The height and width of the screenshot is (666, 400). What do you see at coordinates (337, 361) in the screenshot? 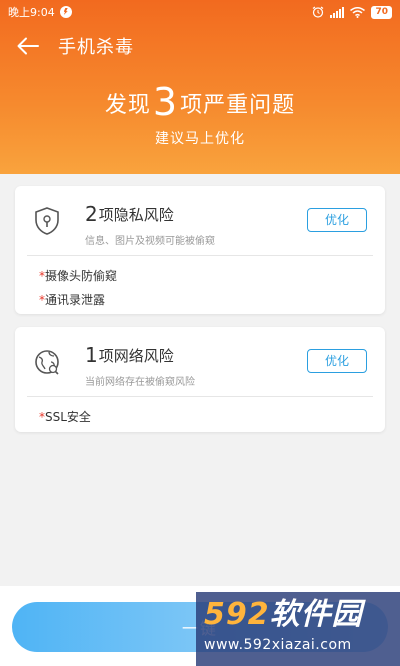
I see `optimize-network-button: 优化` at bounding box center [337, 361].